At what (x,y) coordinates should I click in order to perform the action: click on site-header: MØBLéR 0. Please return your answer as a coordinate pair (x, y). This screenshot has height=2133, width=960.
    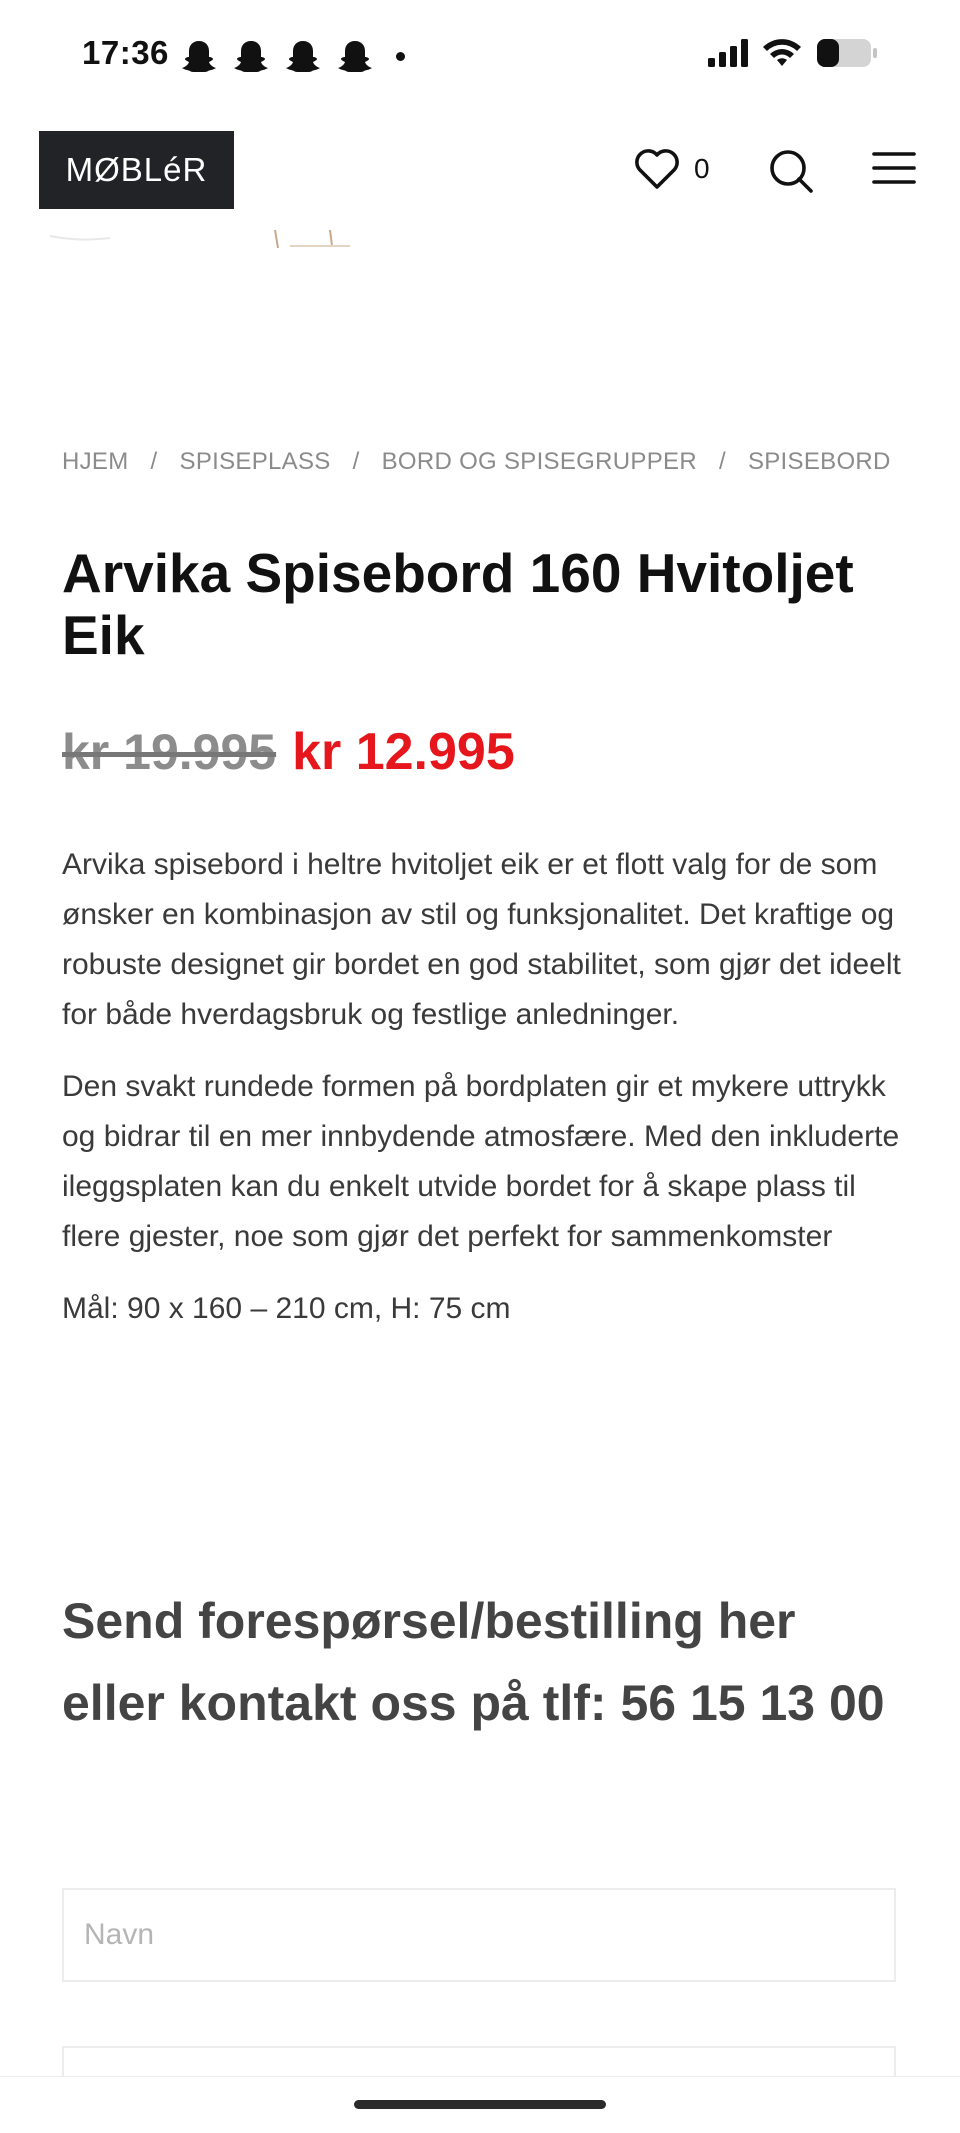
    Looking at the image, I should click on (480, 175).